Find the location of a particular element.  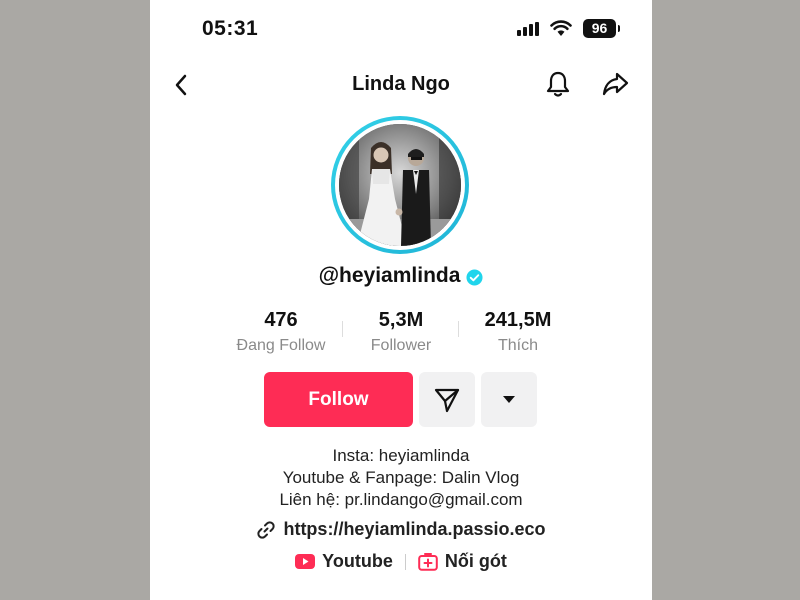

share-icon is located at coordinates (615, 84).